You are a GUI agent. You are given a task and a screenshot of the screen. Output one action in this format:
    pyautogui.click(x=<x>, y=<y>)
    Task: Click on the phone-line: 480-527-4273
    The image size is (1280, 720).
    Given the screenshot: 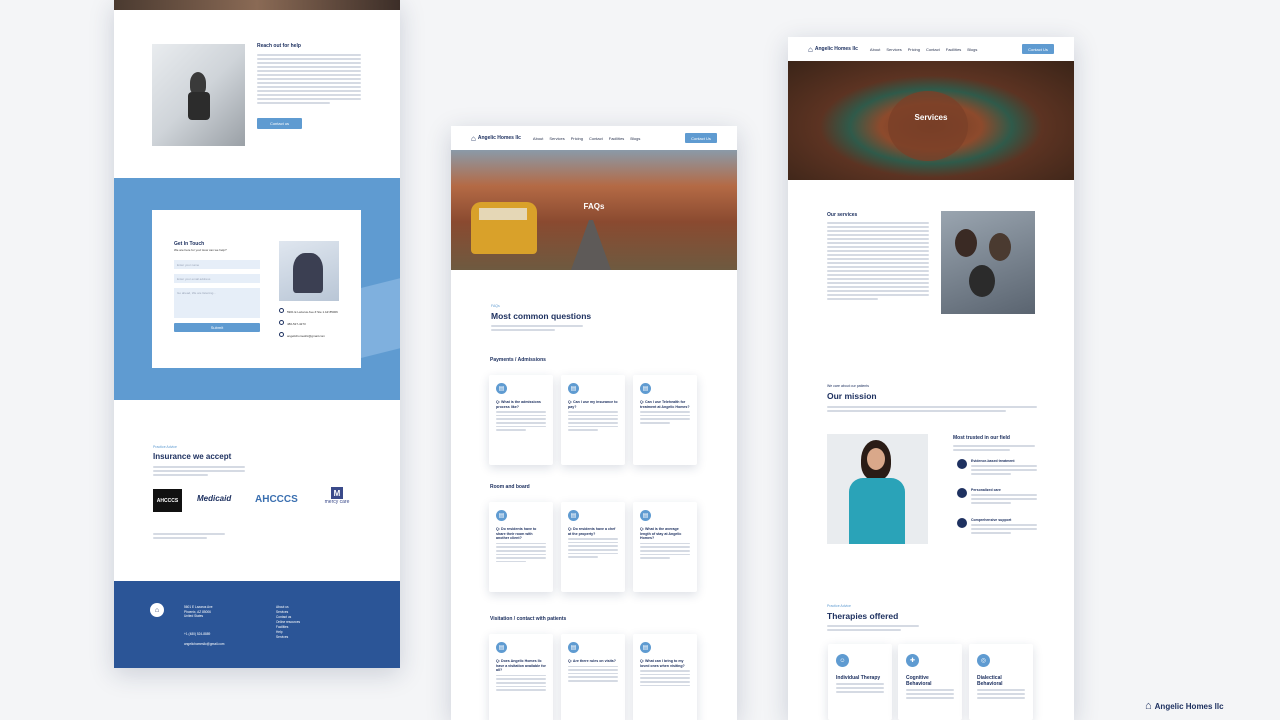 What is the action you would take?
    pyautogui.click(x=308, y=324)
    